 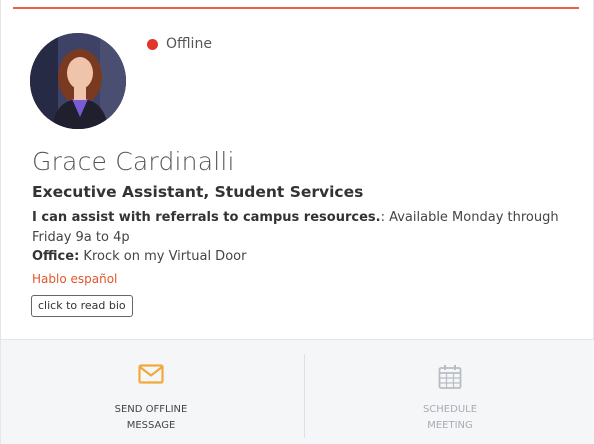 I want to click on status-text: Offline, so click(x=189, y=44).